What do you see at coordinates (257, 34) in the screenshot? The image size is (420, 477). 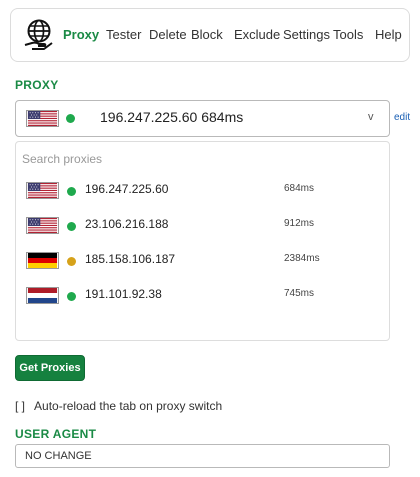 I see `tab-exclude: Exclude` at bounding box center [257, 34].